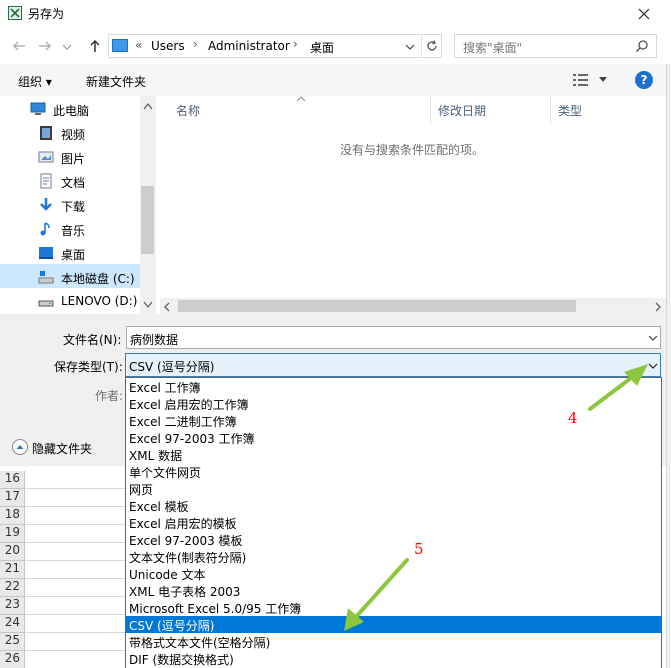 This screenshot has width=671, height=668. Describe the element at coordinates (573, 418) in the screenshot. I see `annotation-step-4: 4` at that location.